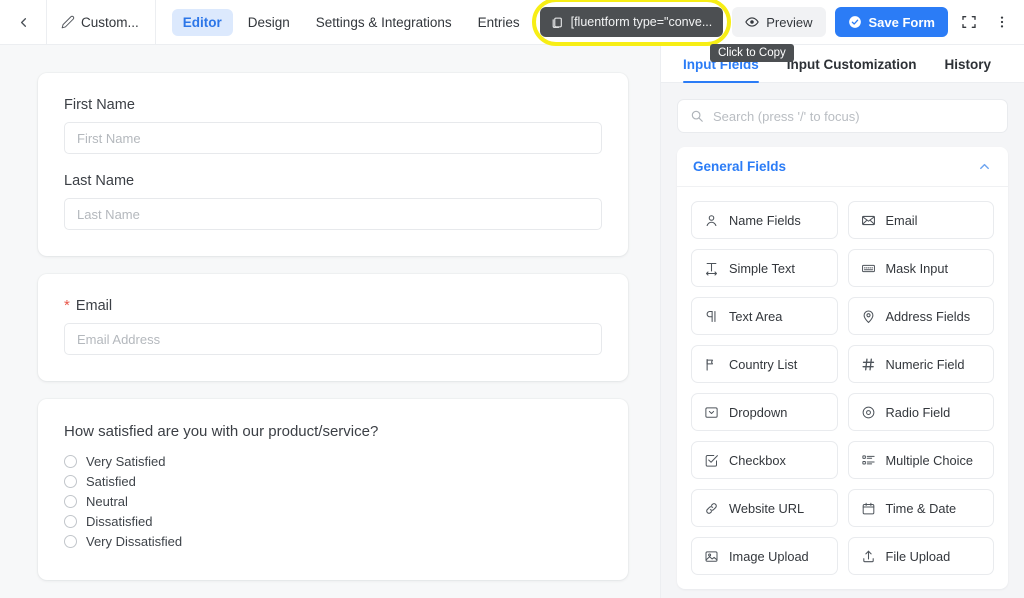 This screenshot has width=1024, height=598. Describe the element at coordinates (99, 181) in the screenshot. I see `last-name-label: Last Name` at that location.